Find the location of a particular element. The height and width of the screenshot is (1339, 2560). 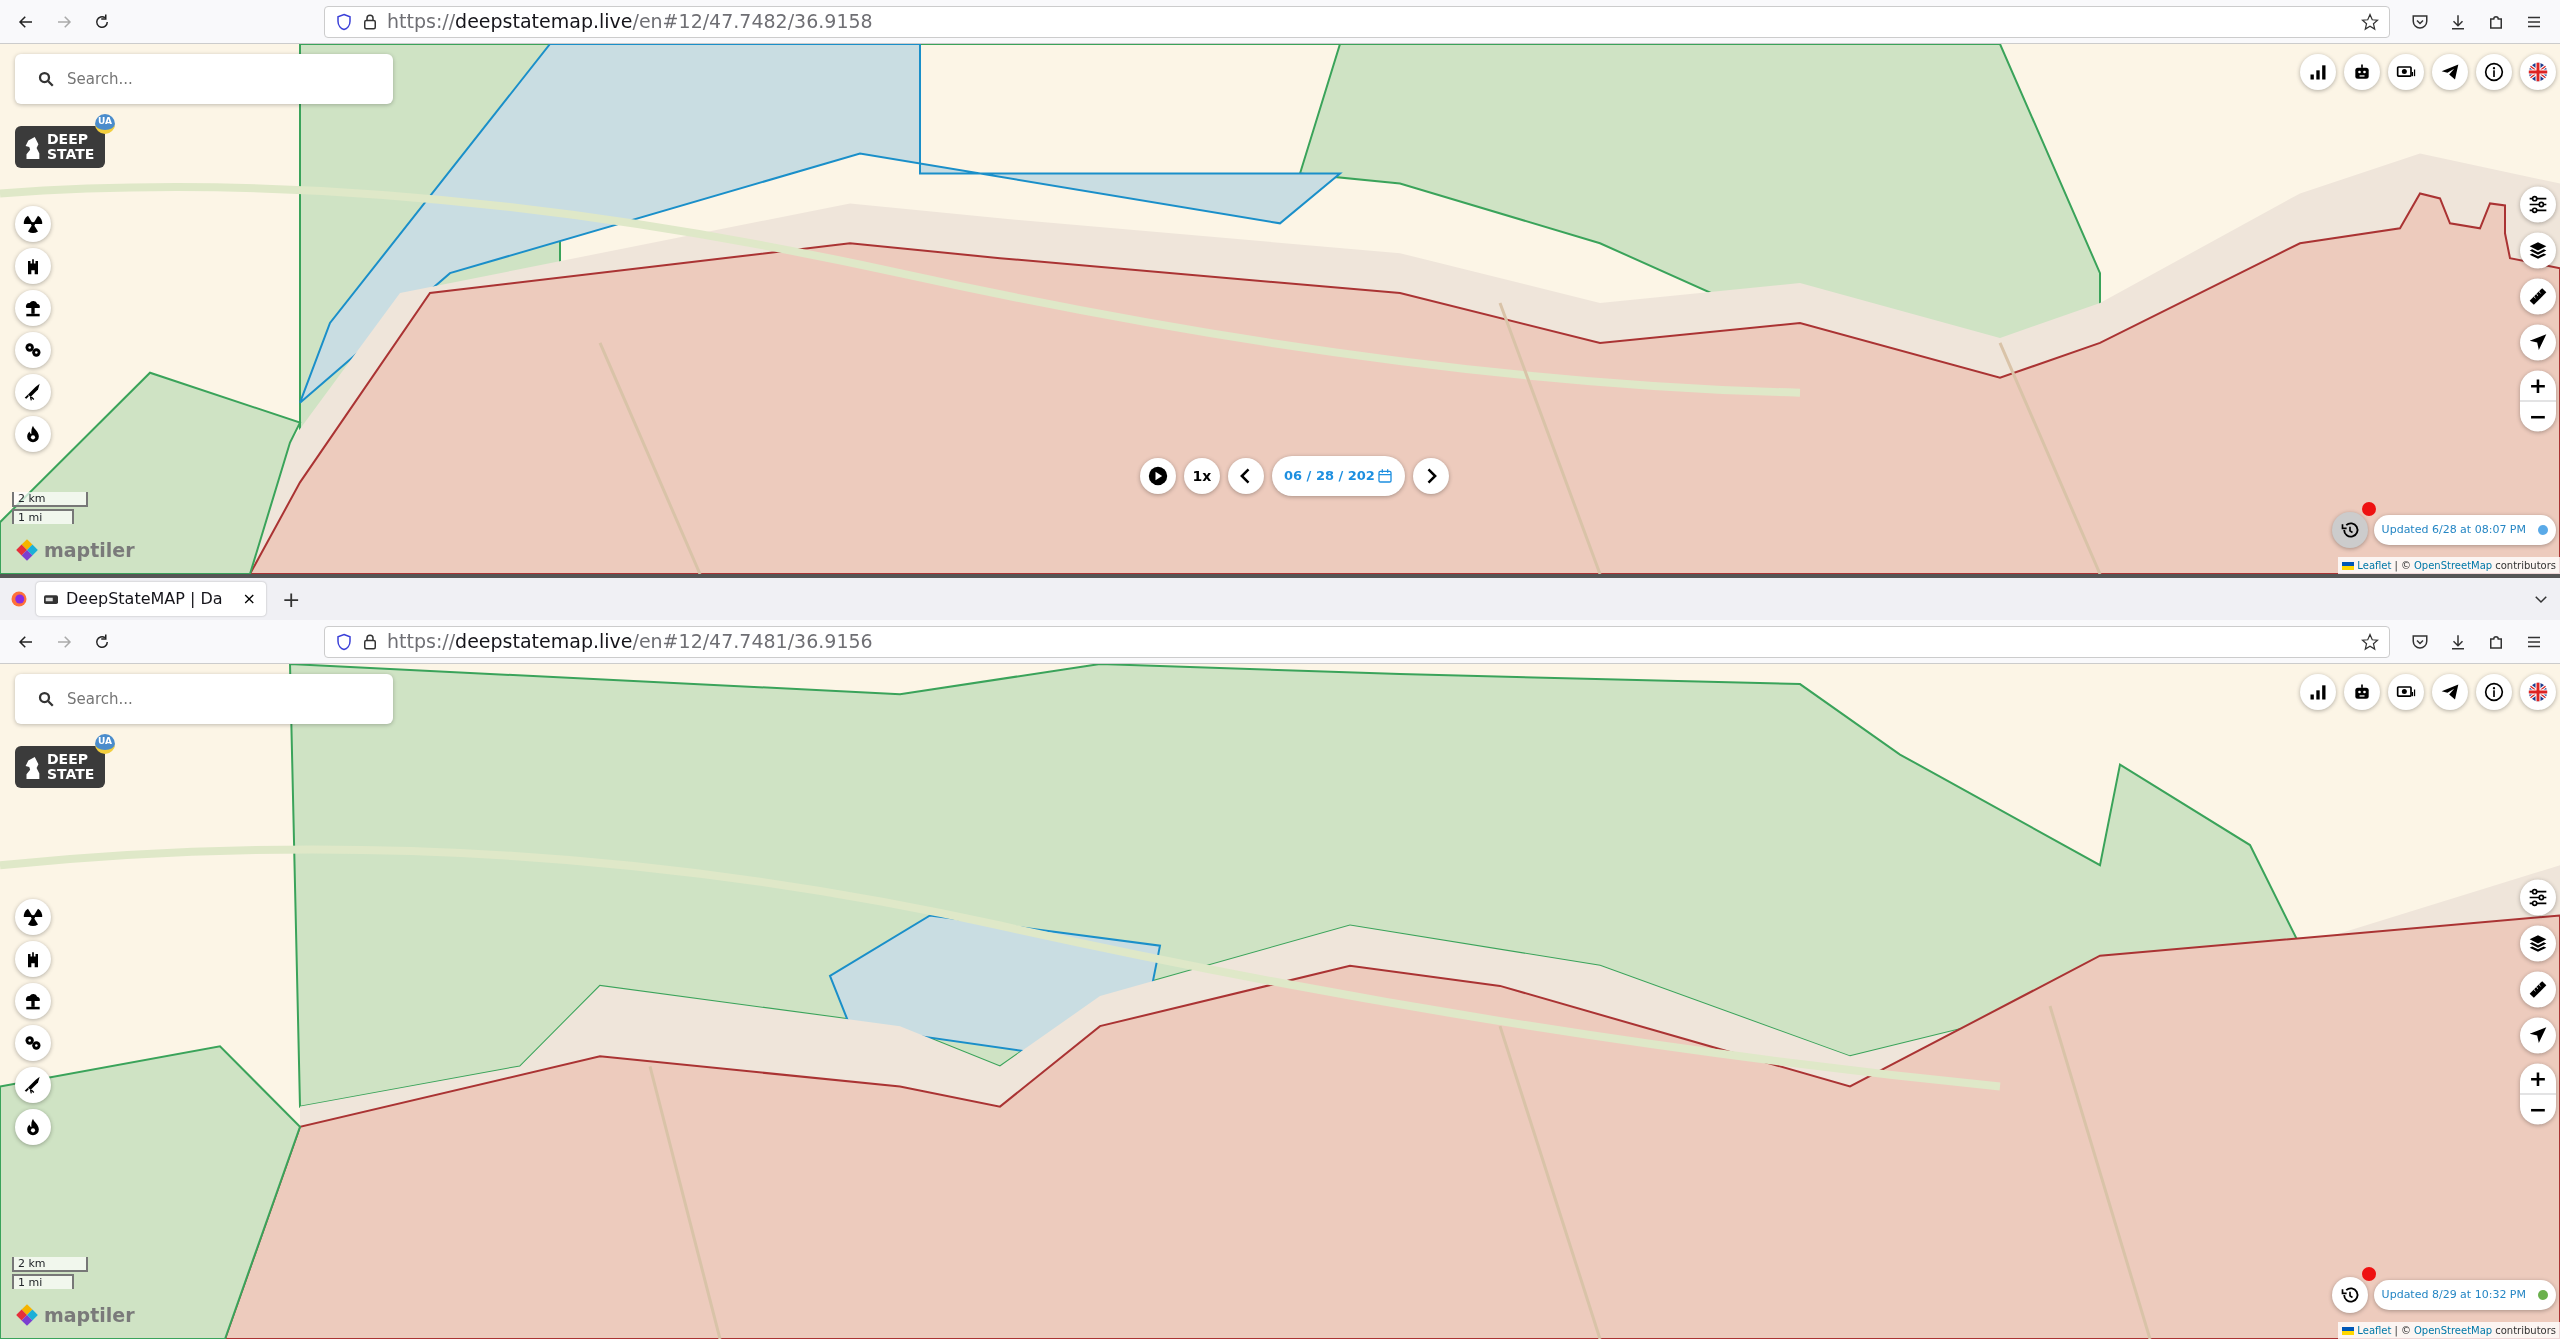

address-bar: https://deepstatemap.live/en#12/47.7481/36.9156 is located at coordinates (1357, 641).